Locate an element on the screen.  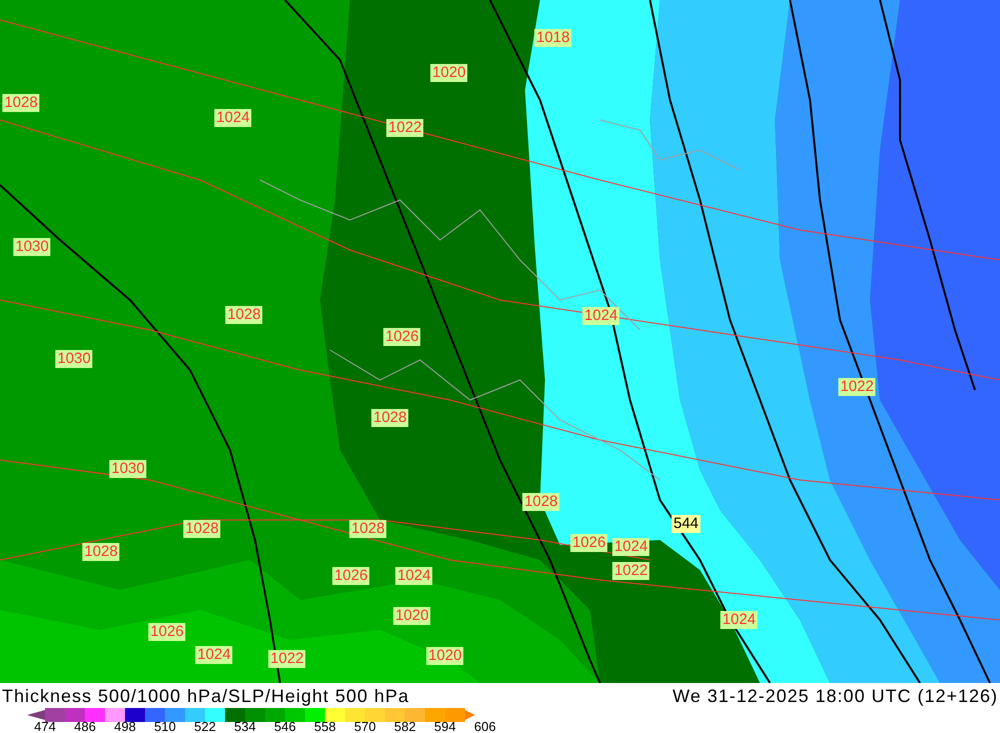
scale-tick-label: 570 is located at coordinates (365, 726).